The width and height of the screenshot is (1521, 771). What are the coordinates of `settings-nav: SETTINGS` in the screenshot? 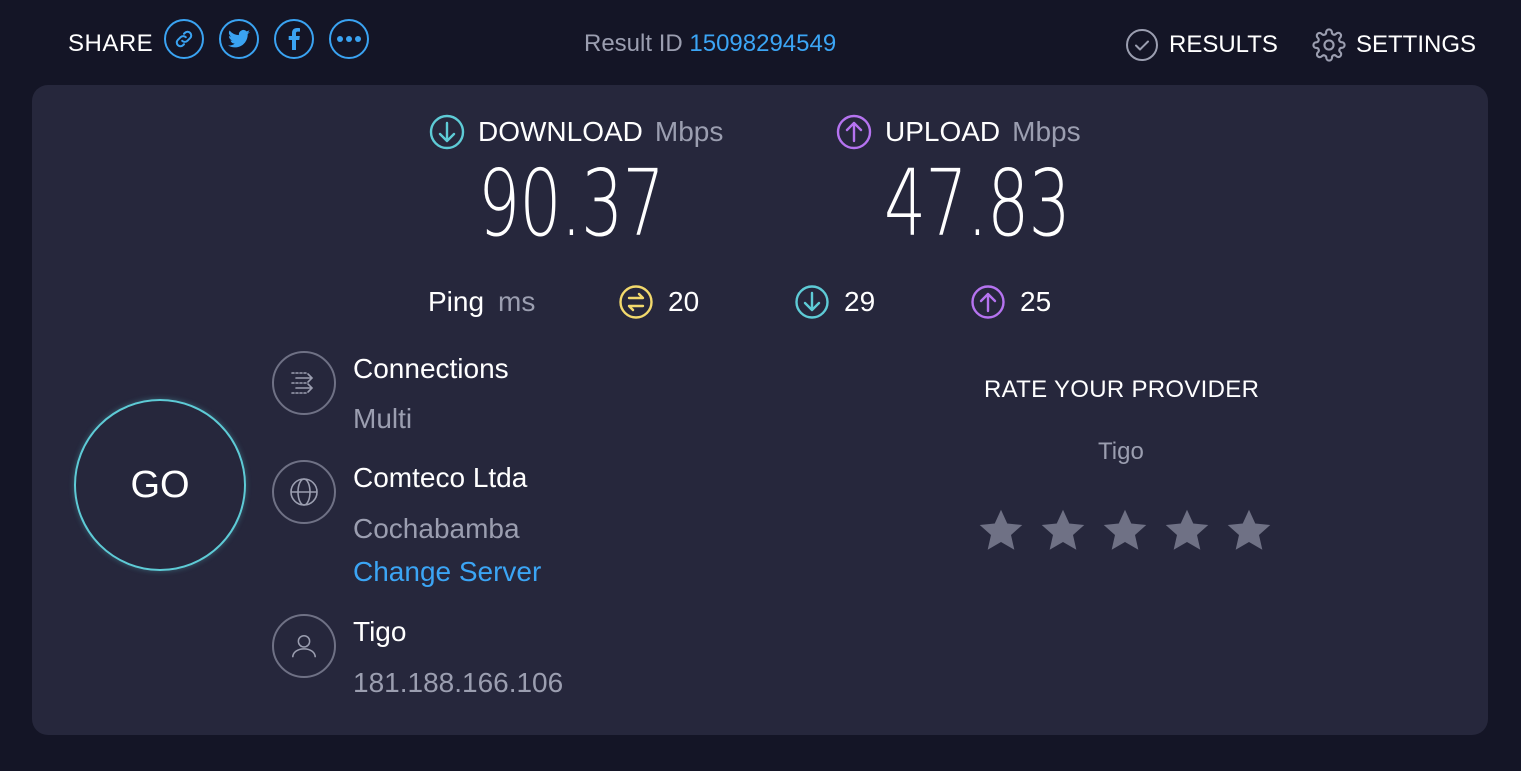 It's located at (1394, 45).